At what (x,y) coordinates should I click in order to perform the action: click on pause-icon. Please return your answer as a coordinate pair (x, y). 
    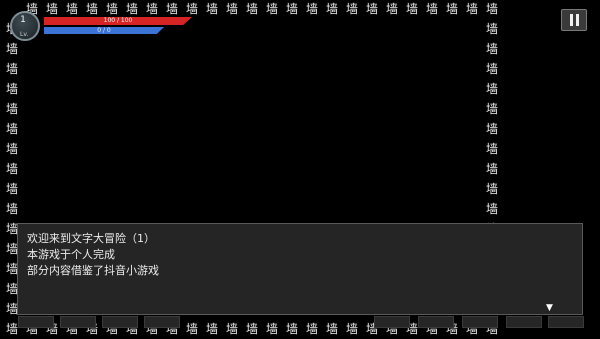
    Looking at the image, I should click on (571, 20).